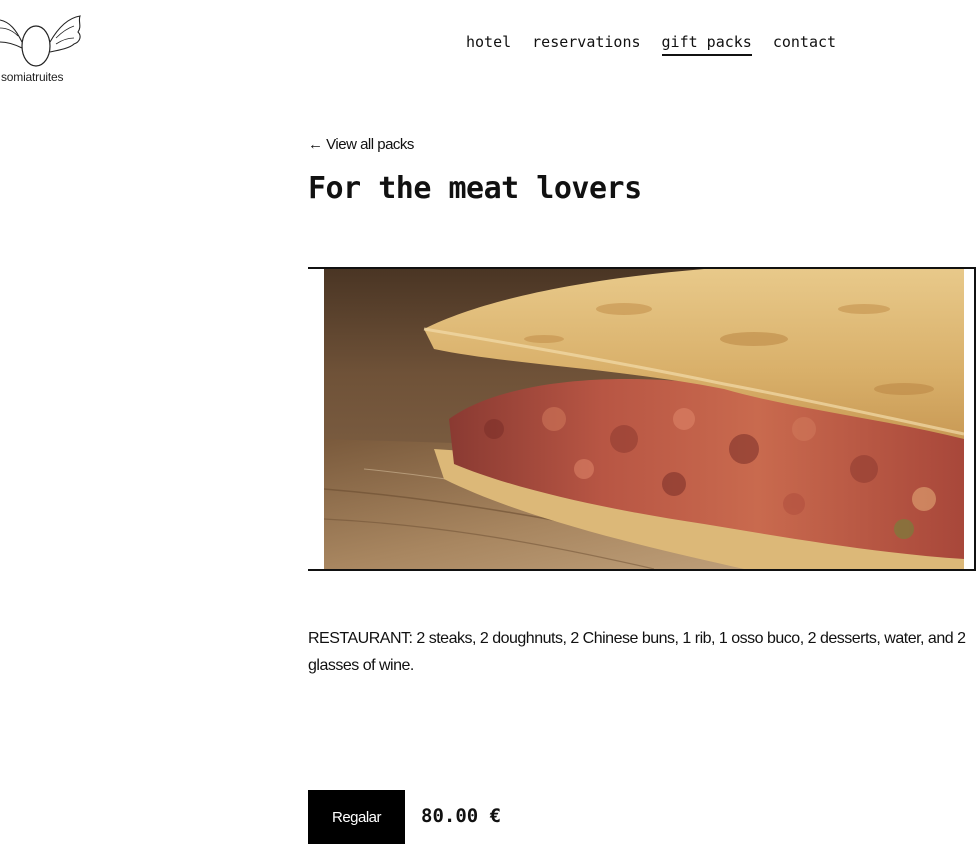 This screenshot has width=976, height=845. Describe the element at coordinates (361, 144) in the screenshot. I see `view-all-packs-link: ← View all packs` at that location.